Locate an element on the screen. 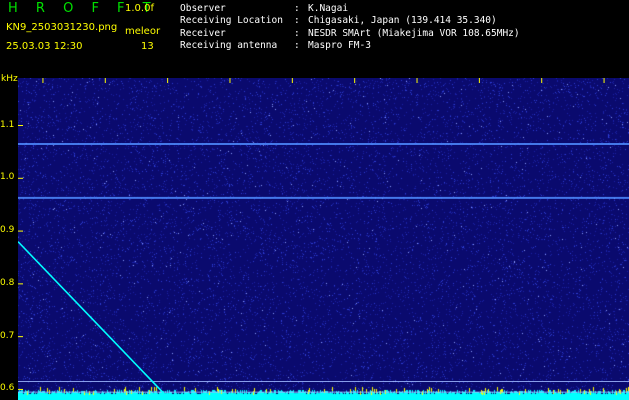  y-tick-label: 1.1 is located at coordinates (7, 124).